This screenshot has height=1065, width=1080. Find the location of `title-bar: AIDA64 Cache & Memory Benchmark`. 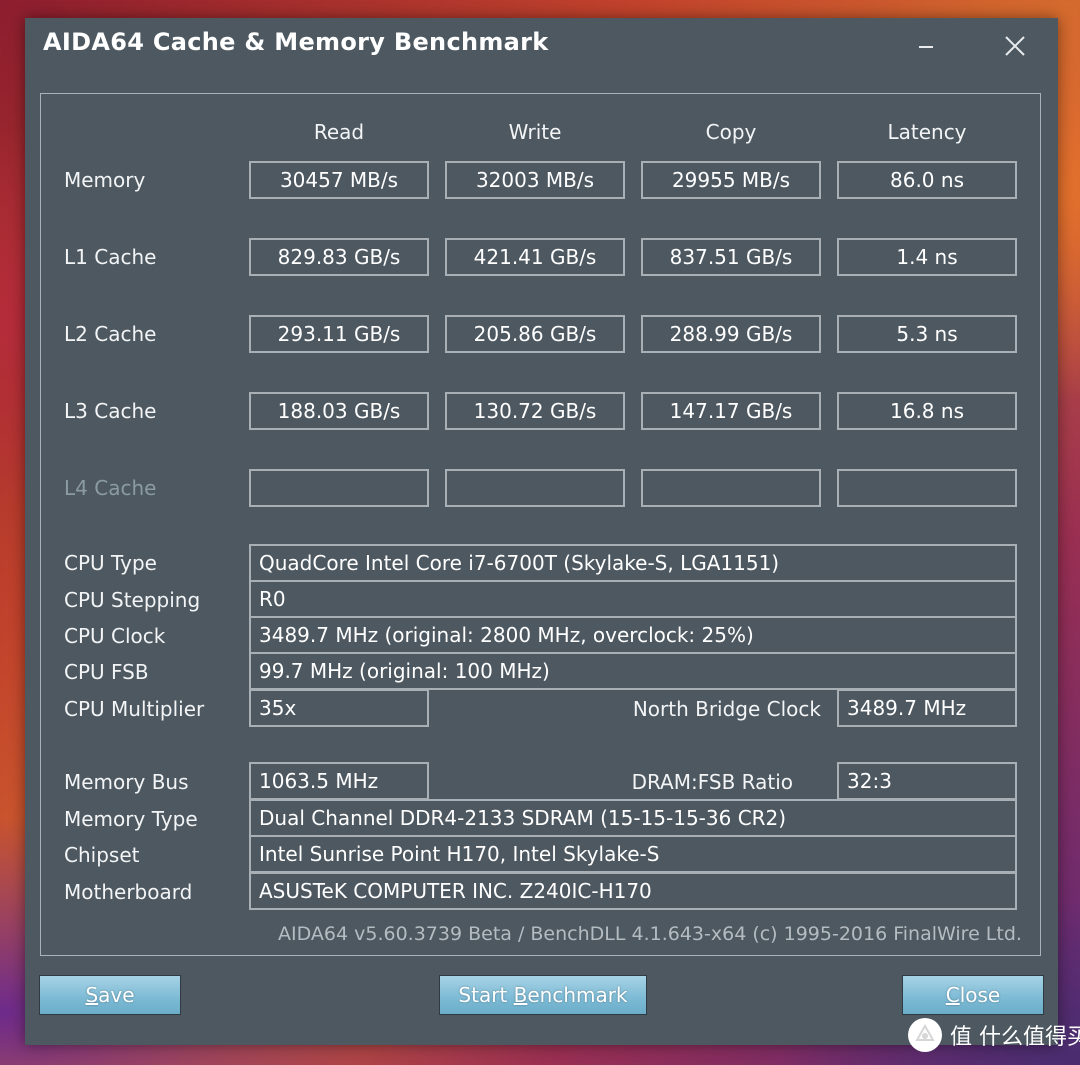

title-bar: AIDA64 Cache & Memory Benchmark is located at coordinates (541, 48).